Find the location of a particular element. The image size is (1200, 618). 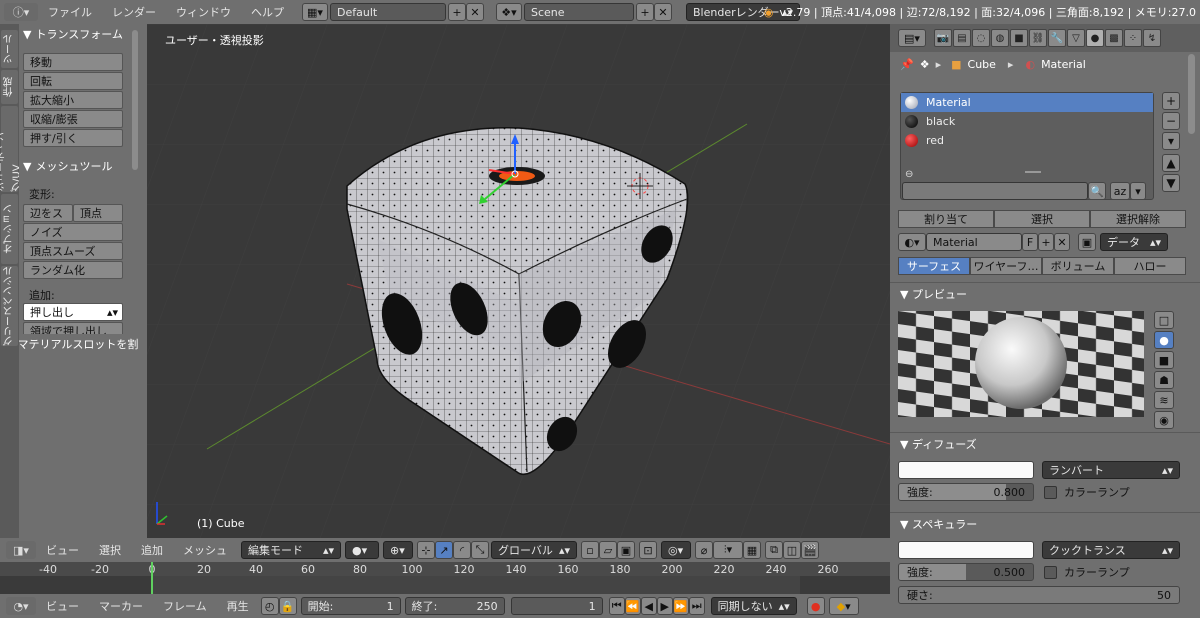

pin-icon: 📌 is located at coordinates (907, 64).